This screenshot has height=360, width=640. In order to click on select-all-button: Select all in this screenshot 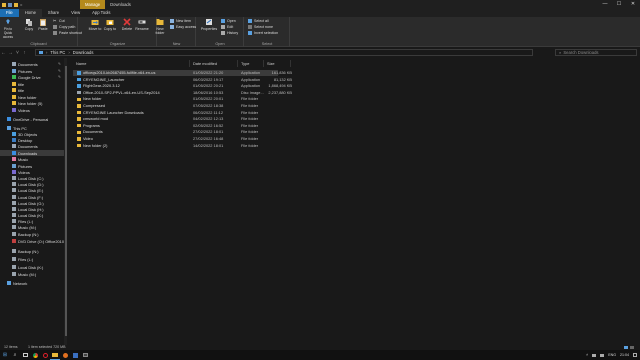, I will do `click(258, 21)`.